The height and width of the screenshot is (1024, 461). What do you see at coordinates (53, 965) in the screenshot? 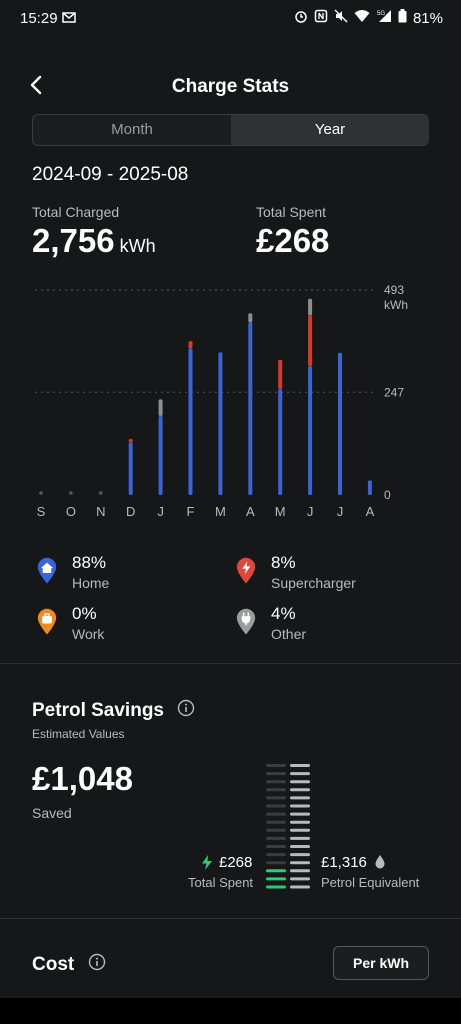
I see `cost-title-text: Cost` at bounding box center [53, 965].